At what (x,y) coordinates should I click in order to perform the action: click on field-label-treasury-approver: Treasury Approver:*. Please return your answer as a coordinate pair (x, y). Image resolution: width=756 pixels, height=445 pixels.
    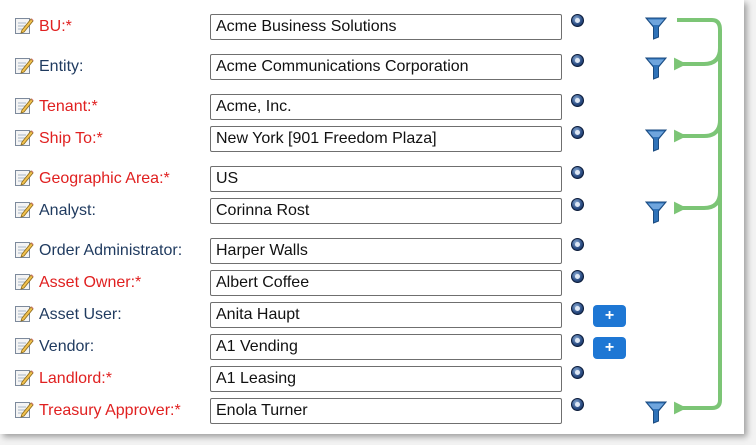
    Looking at the image, I should click on (110, 410).